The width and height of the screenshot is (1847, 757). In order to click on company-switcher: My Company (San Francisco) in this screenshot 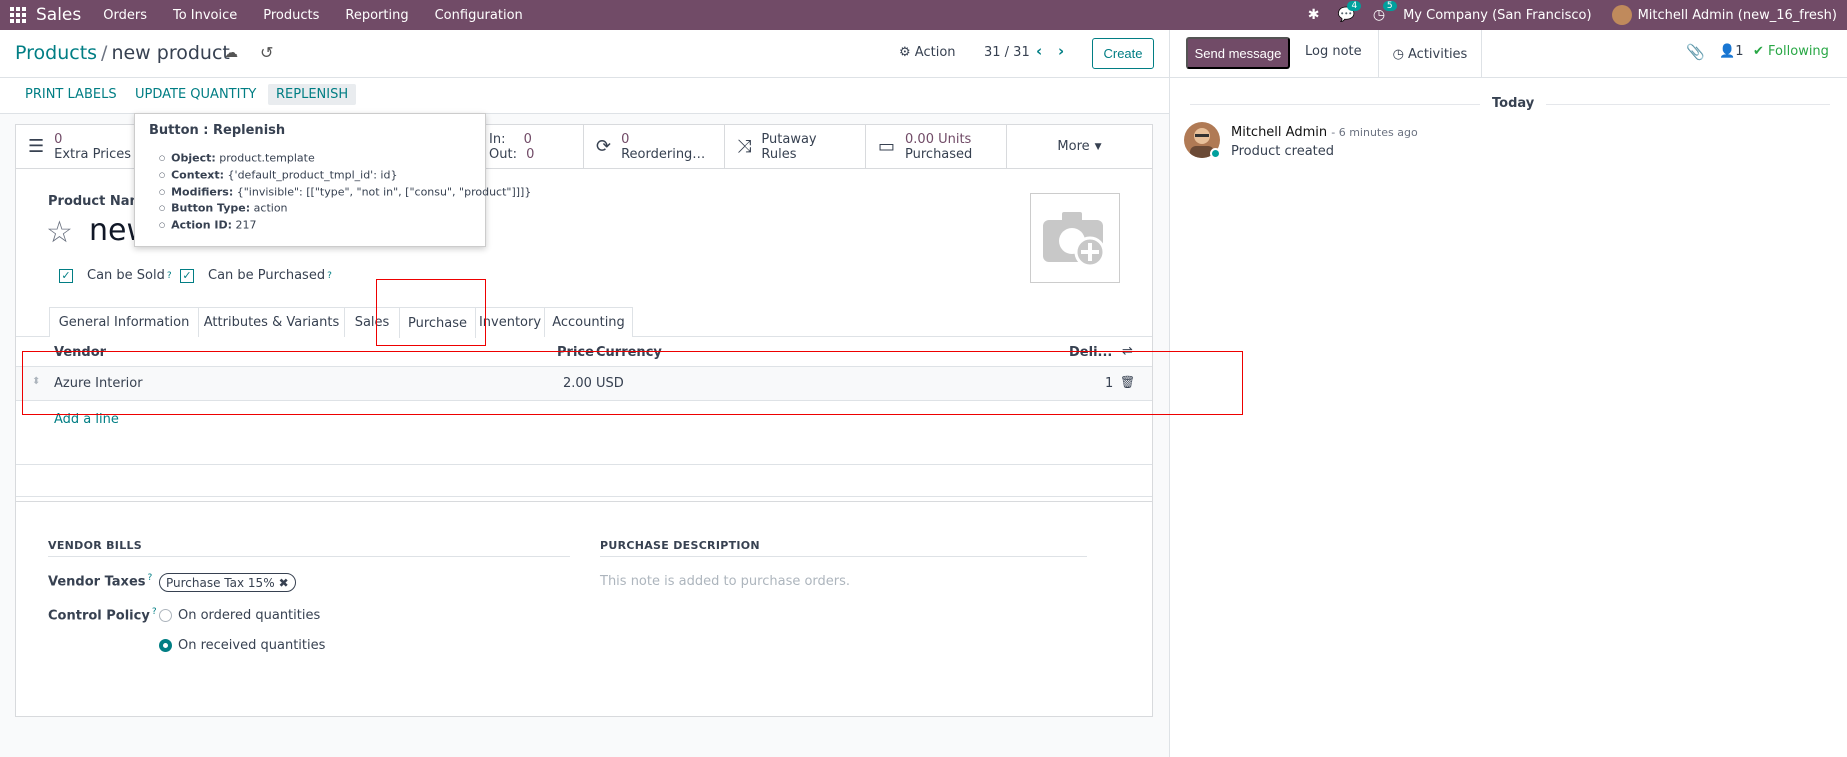, I will do `click(1497, 15)`.